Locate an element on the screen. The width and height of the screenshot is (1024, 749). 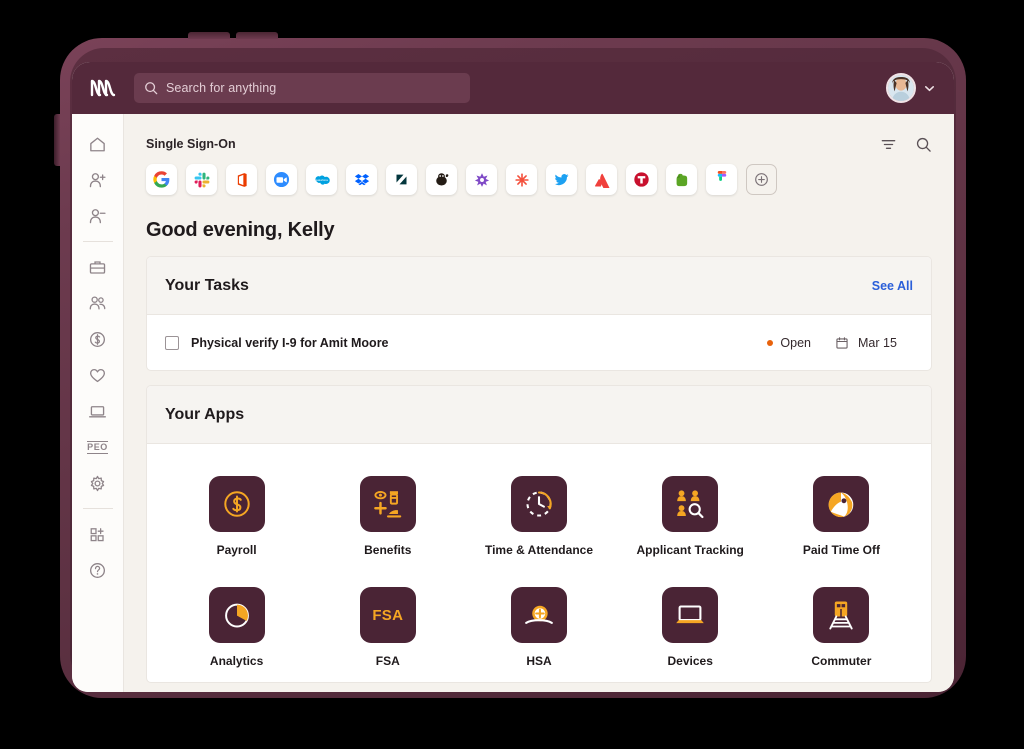
sidebar-item-home is located at coordinates (98, 144).